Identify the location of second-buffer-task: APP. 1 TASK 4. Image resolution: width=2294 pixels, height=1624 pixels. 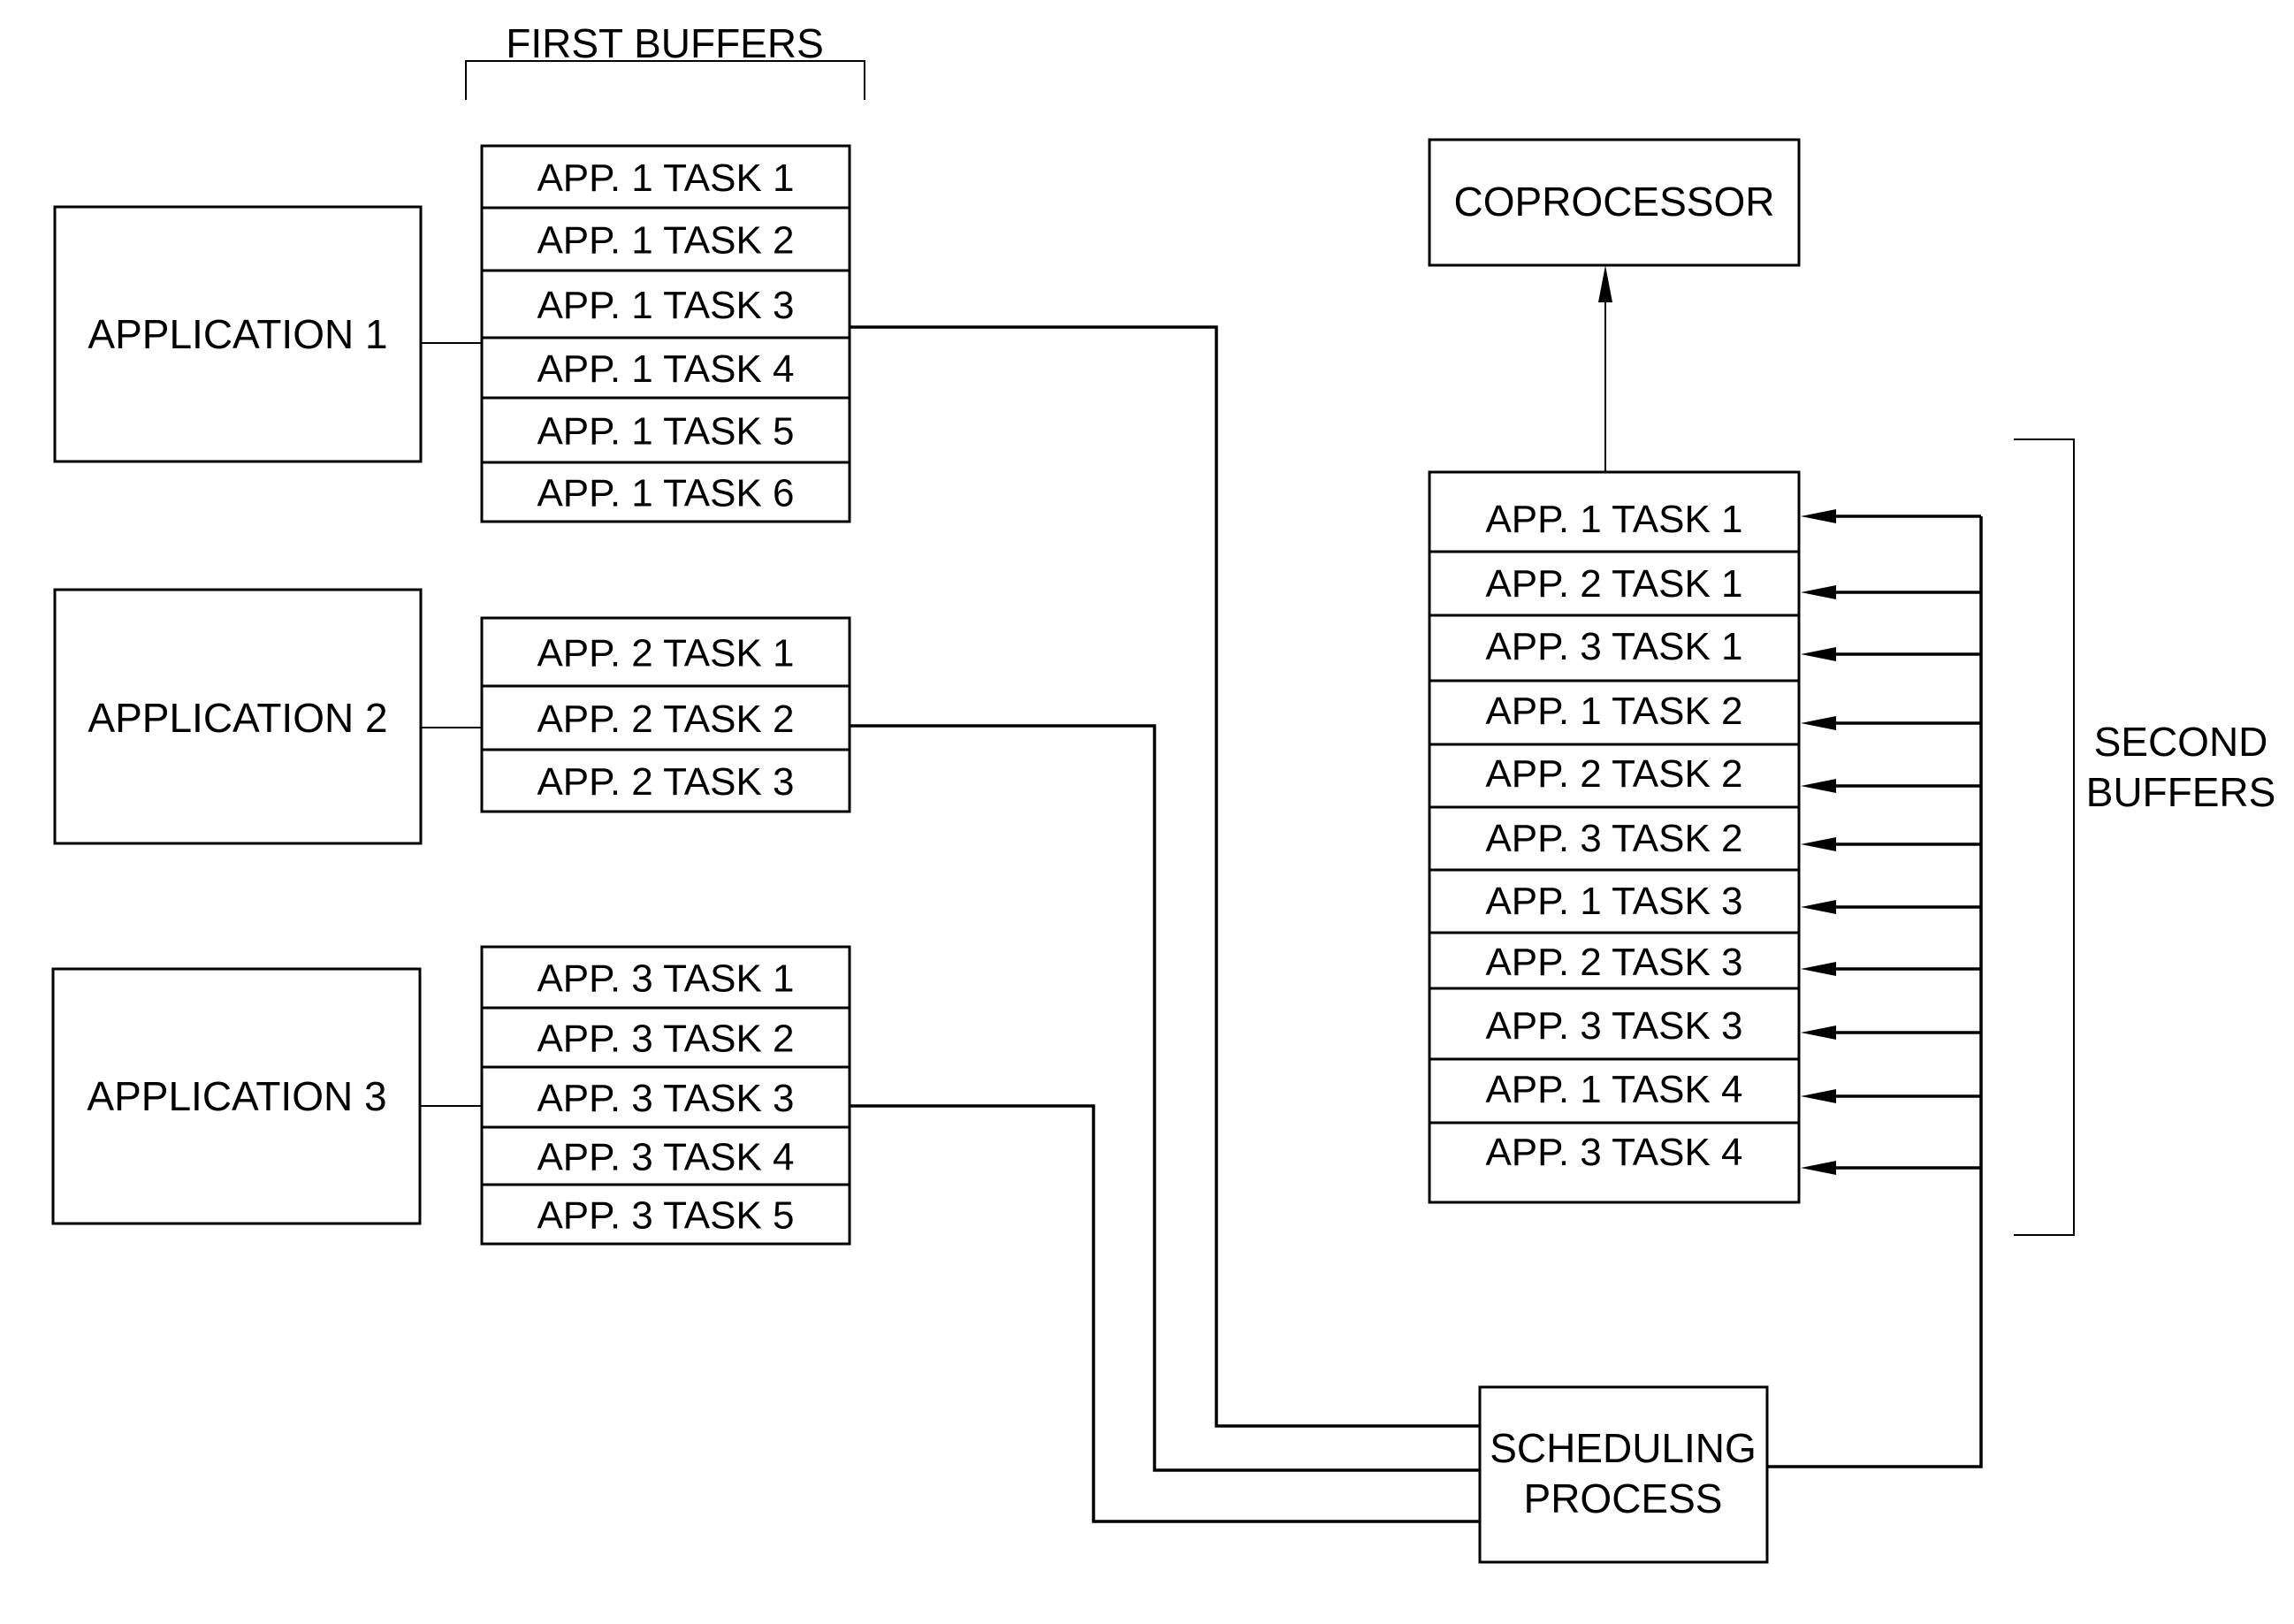
(1613, 1089).